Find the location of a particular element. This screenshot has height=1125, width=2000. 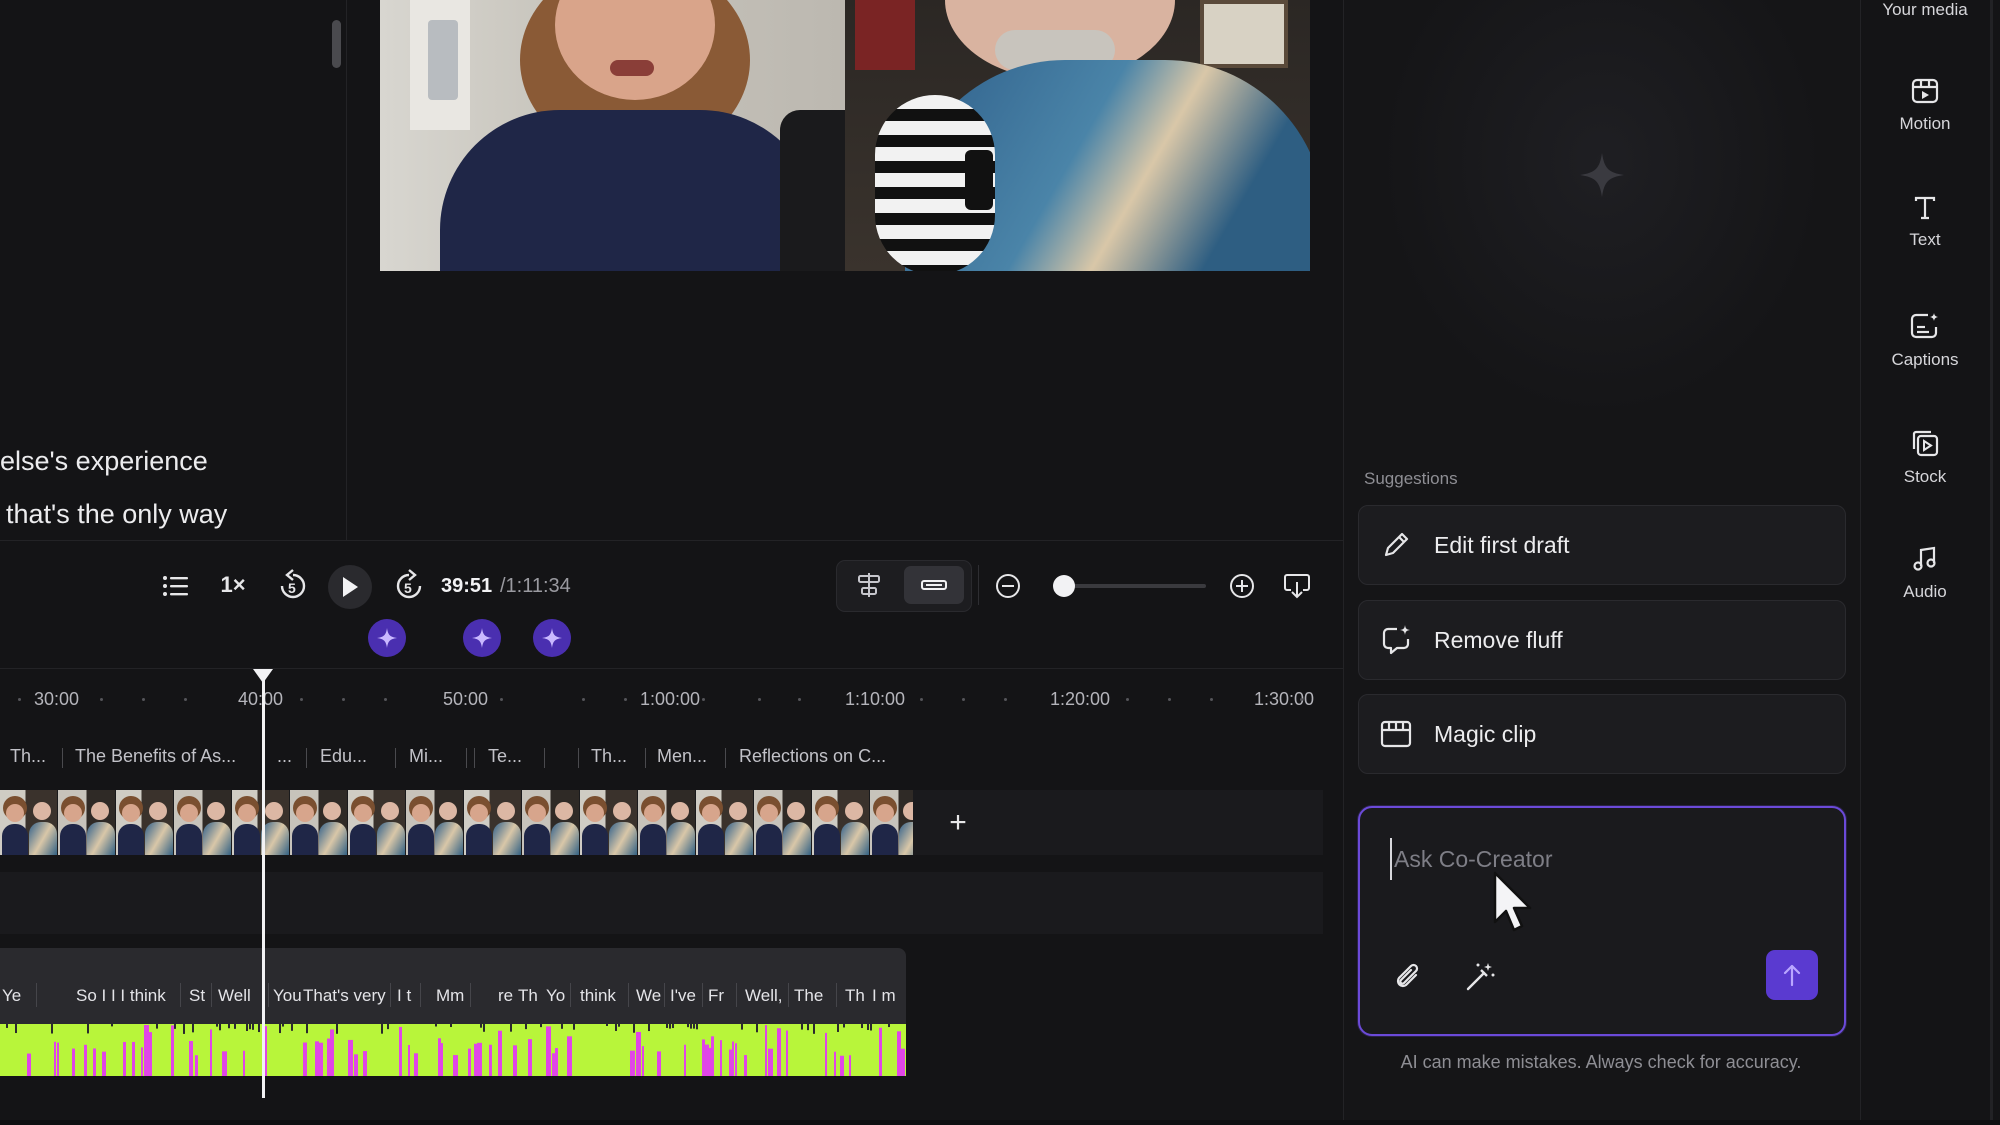

video-track is located at coordinates (456, 822).